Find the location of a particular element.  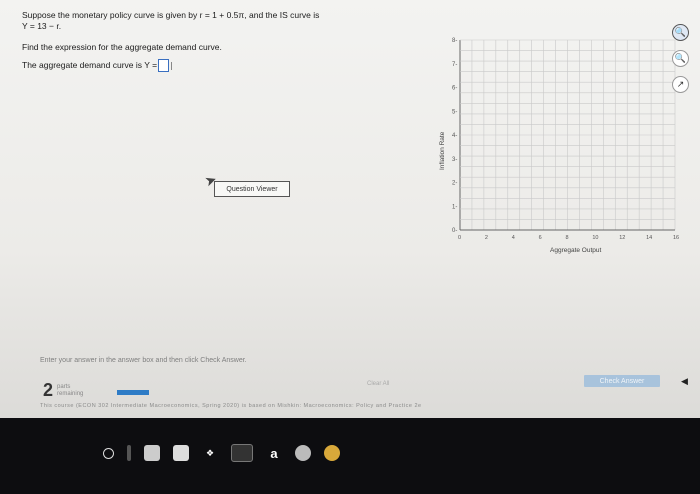

y-tick-label: 5- is located at coordinates (454, 112).